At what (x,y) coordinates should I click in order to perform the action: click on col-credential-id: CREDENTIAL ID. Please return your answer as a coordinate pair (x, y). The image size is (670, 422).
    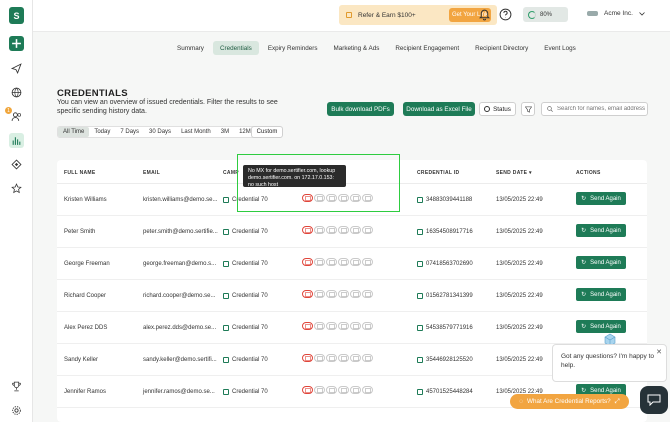
    Looking at the image, I should click on (438, 173).